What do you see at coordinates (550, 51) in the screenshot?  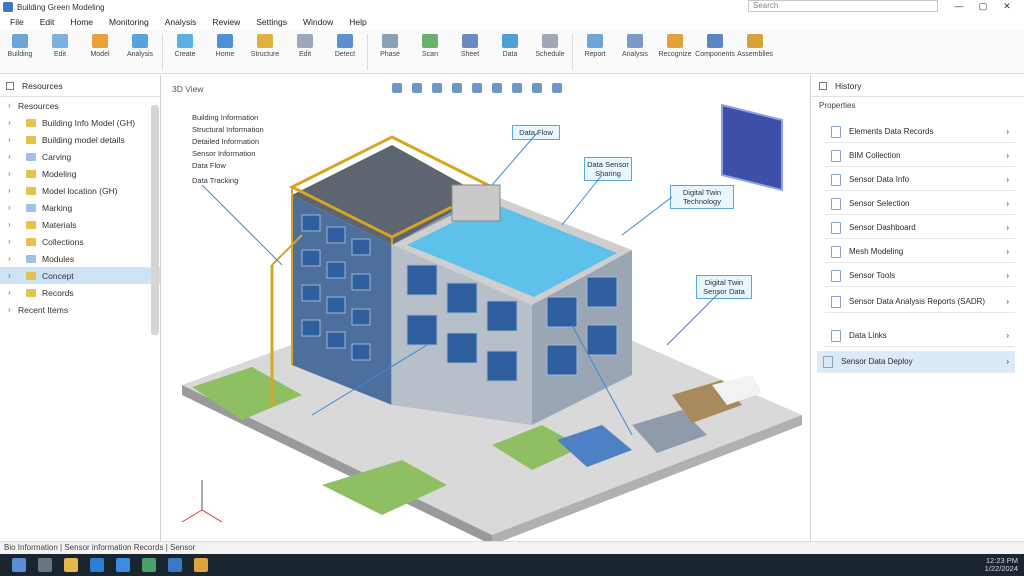 I see `ribbon-button: Schedule` at bounding box center [550, 51].